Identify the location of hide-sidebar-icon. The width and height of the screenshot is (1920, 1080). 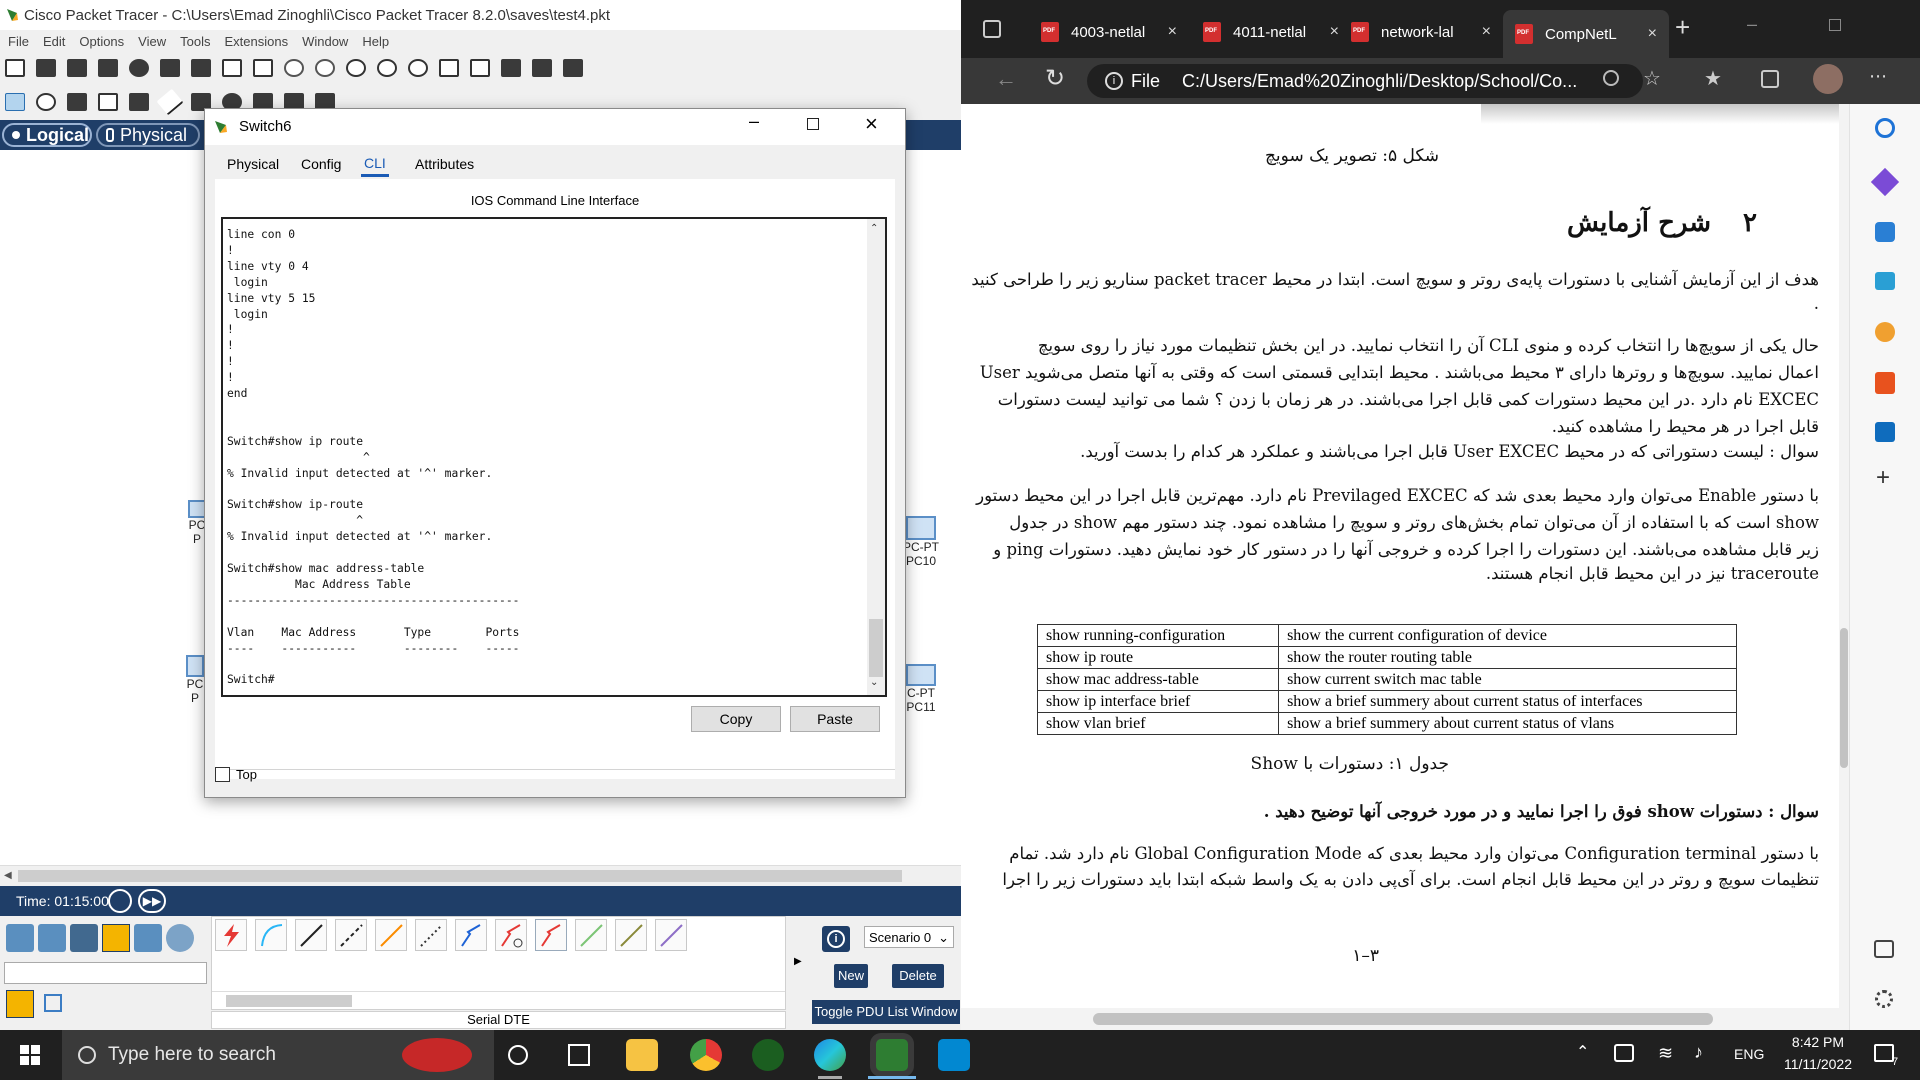
(1884, 949).